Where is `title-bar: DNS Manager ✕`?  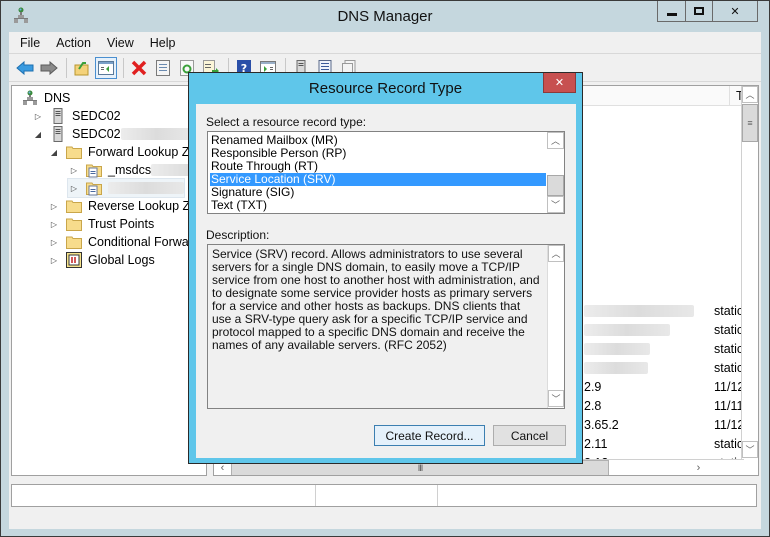
title-bar: DNS Manager ✕ is located at coordinates (385, 16).